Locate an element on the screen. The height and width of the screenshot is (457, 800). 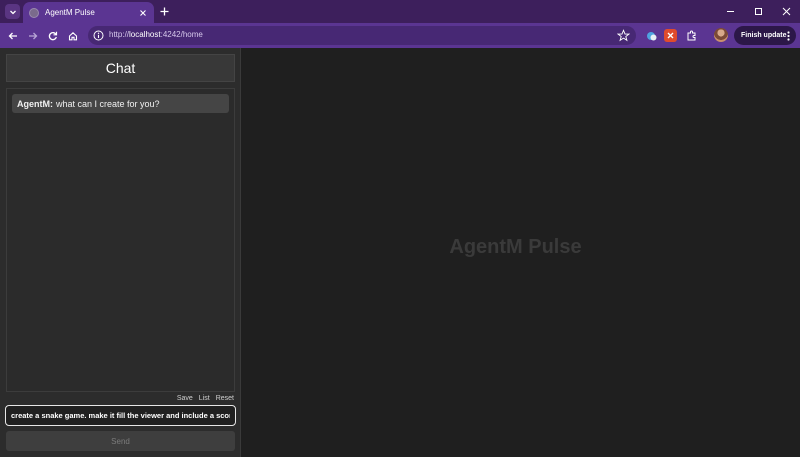
window-controls is located at coordinates (758, 11).